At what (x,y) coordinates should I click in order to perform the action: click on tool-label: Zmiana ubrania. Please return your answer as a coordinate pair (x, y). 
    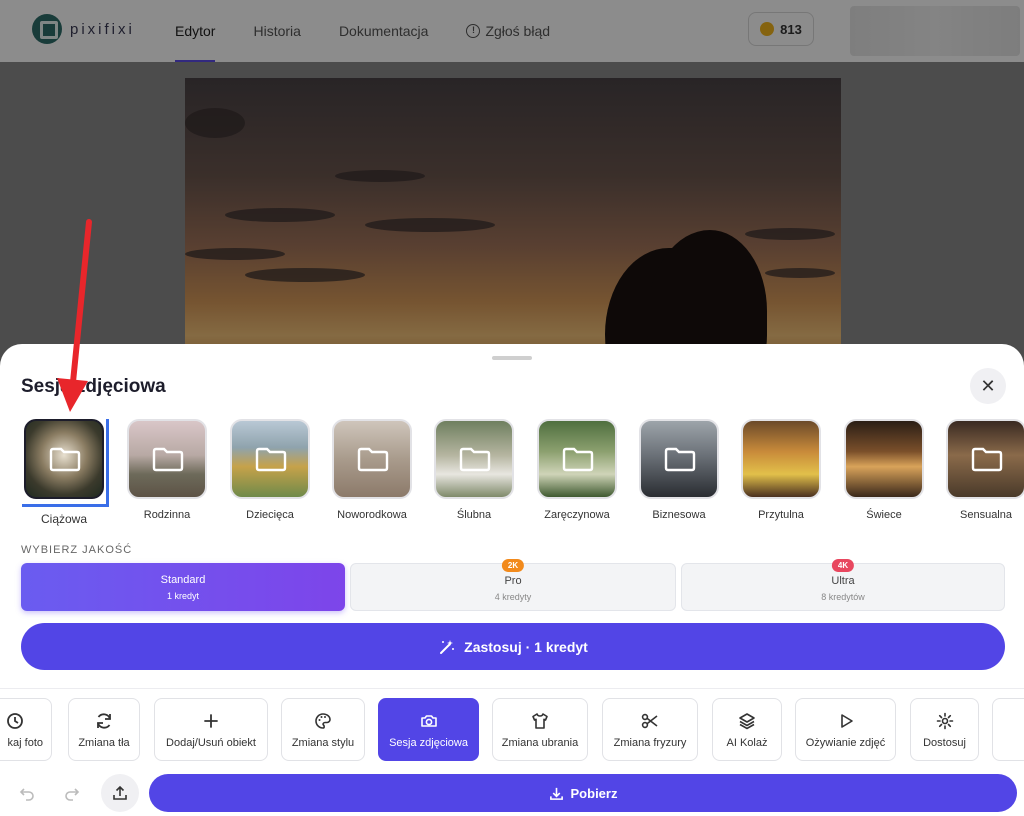
    Looking at the image, I should click on (540, 743).